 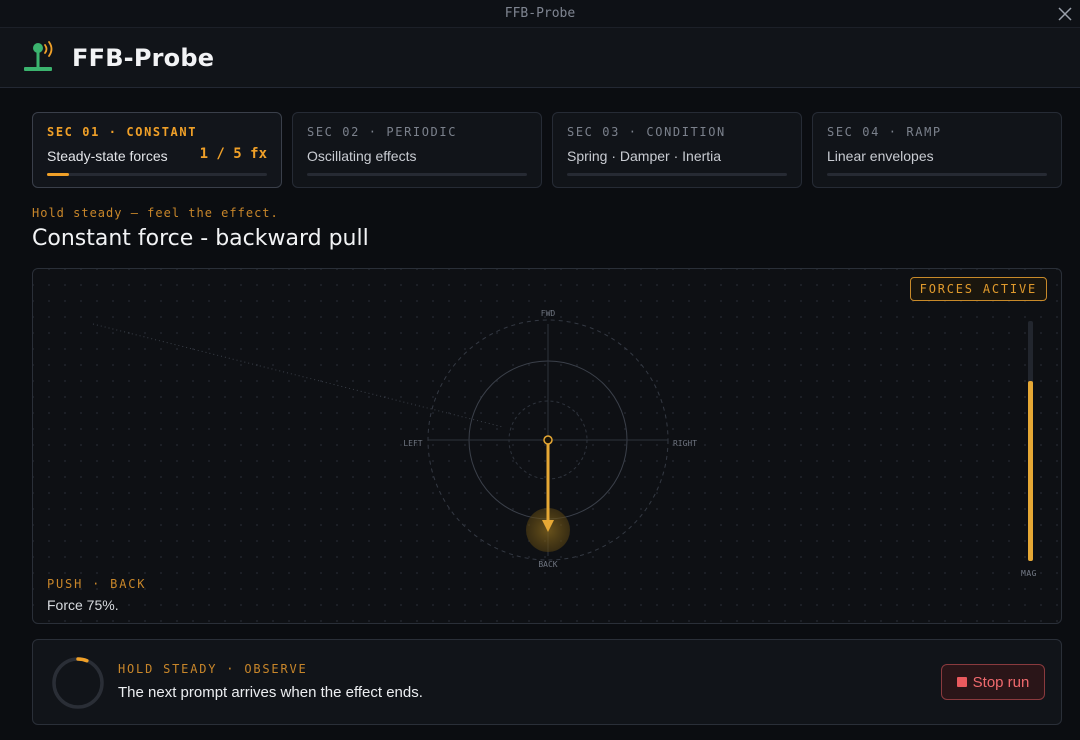 I want to click on section-description: Linear envelopes, so click(x=880, y=156).